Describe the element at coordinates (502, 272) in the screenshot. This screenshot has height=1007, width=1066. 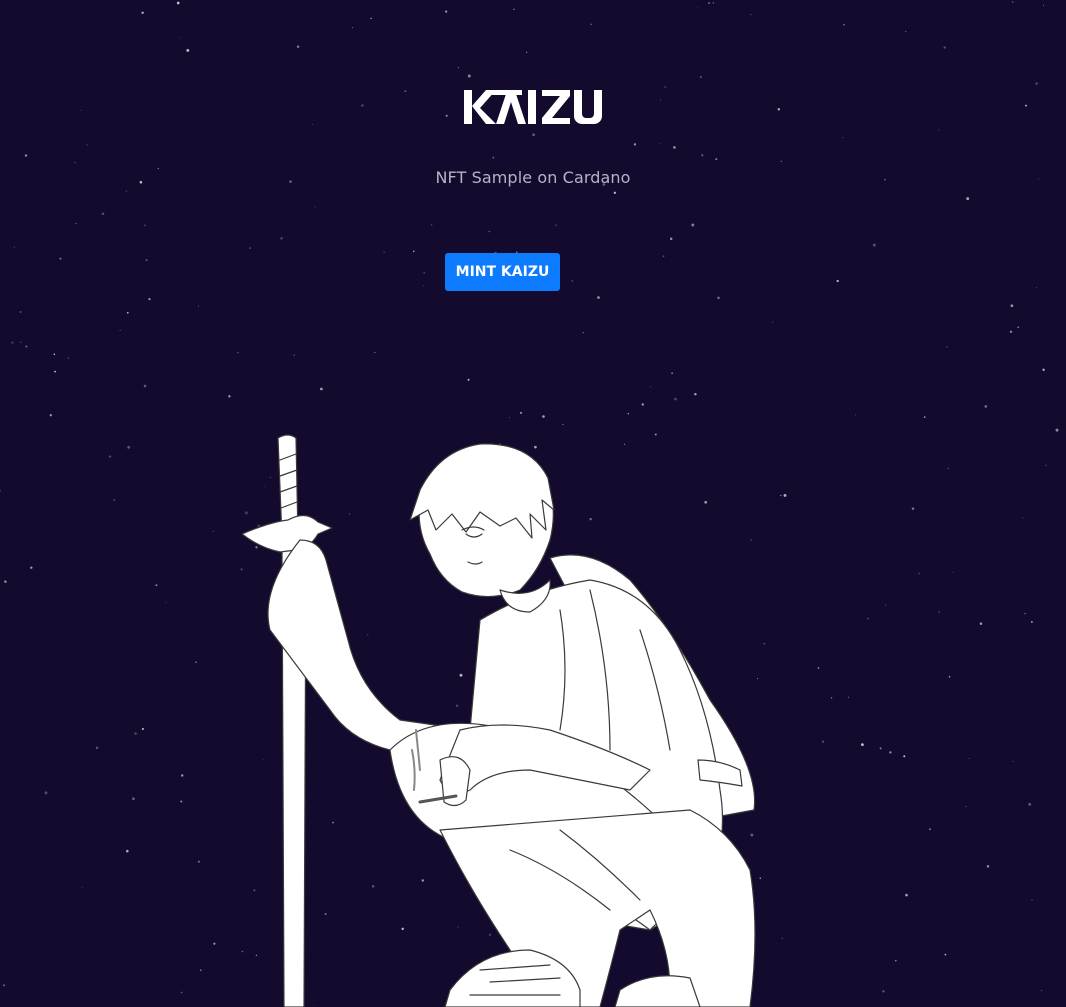
I see `mint-button: MINT KAIZU` at that location.